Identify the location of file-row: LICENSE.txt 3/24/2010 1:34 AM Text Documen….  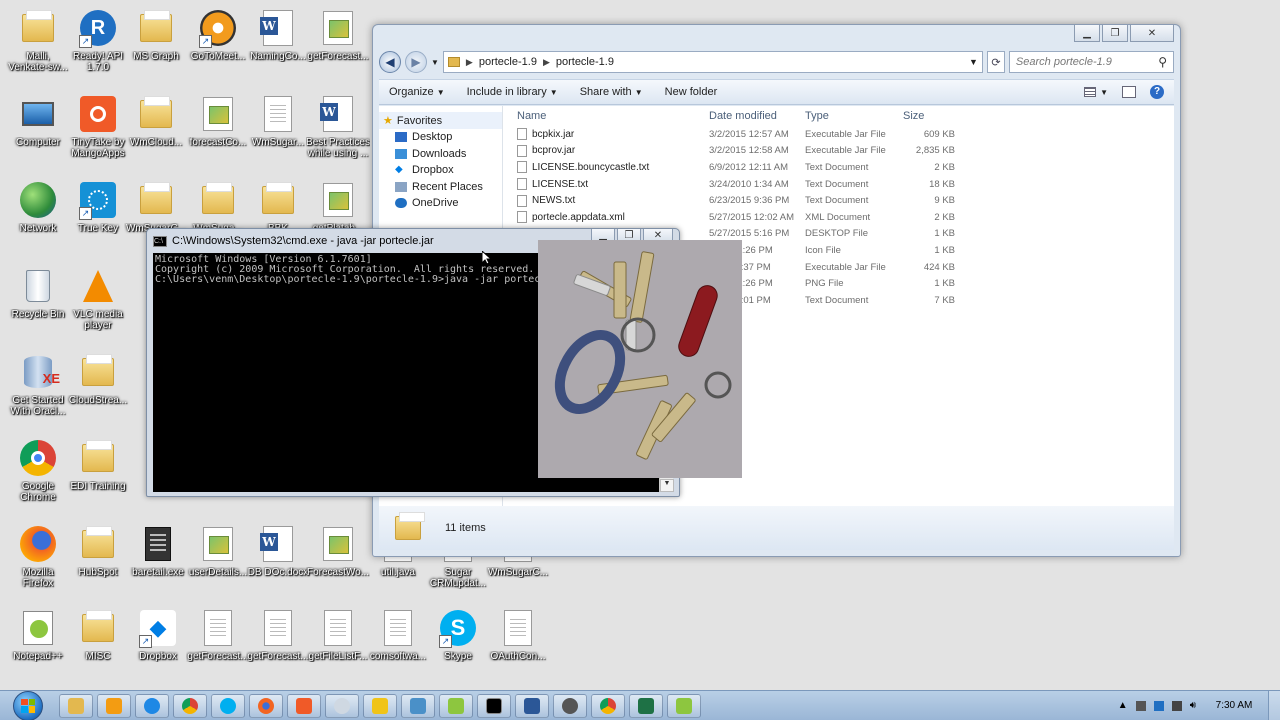
(838, 184).